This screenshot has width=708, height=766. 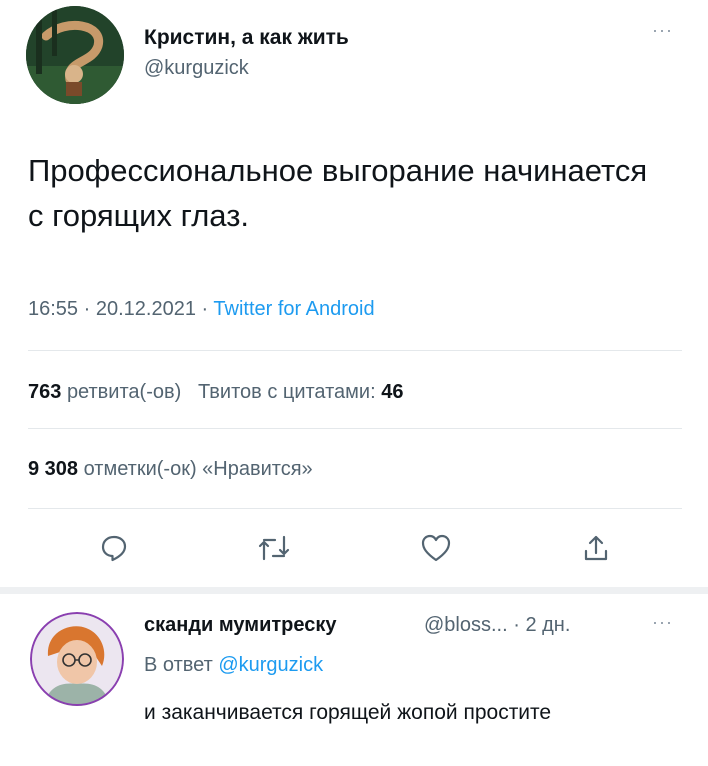 I want to click on reply-more-options-icon: ···, so click(x=662, y=622).